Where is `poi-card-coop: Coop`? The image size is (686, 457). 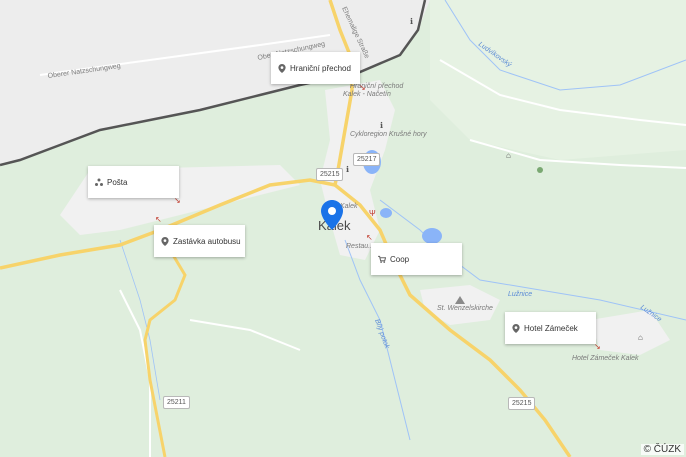 poi-card-coop: Coop is located at coordinates (416, 259).